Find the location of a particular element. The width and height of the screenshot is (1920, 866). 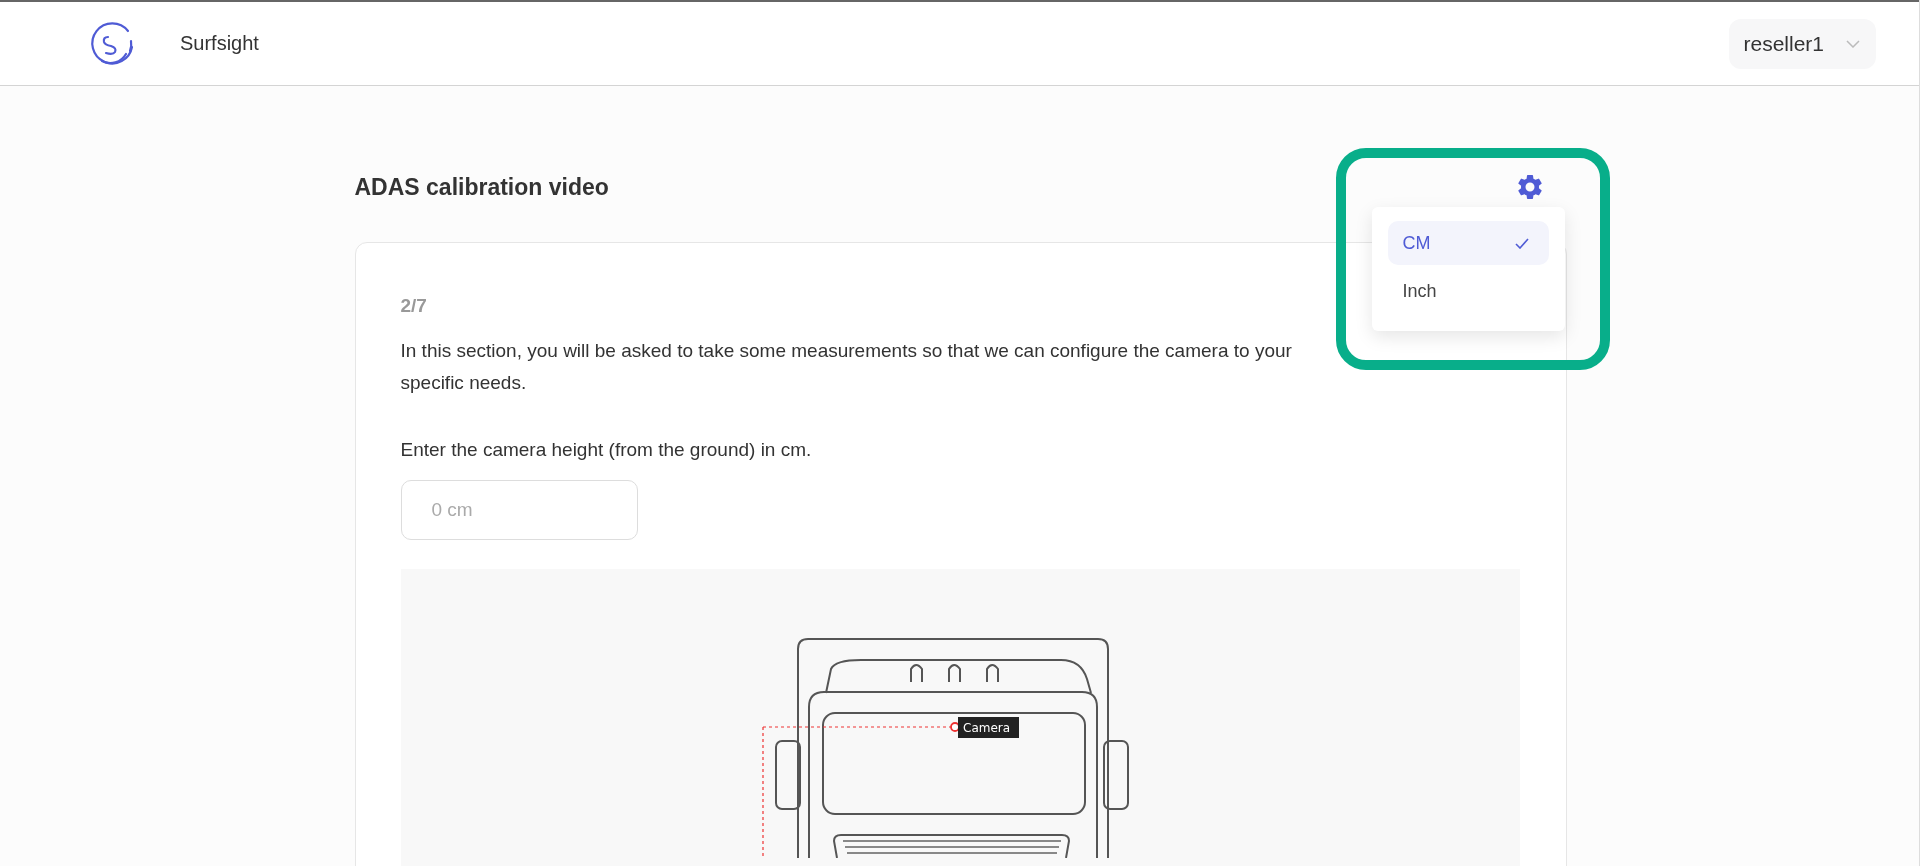

page-title: ADAS calibration video is located at coordinates (481, 187).